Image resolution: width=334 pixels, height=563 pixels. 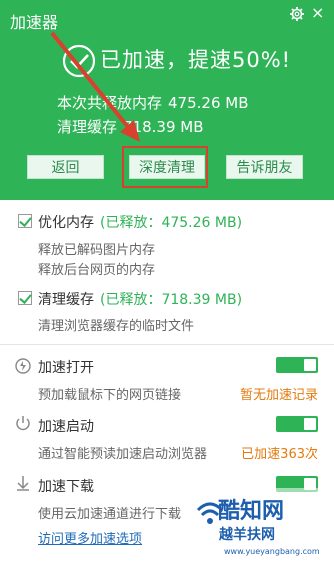 What do you see at coordinates (87, 127) in the screenshot?
I see `stat-label: 清理缓存` at bounding box center [87, 127].